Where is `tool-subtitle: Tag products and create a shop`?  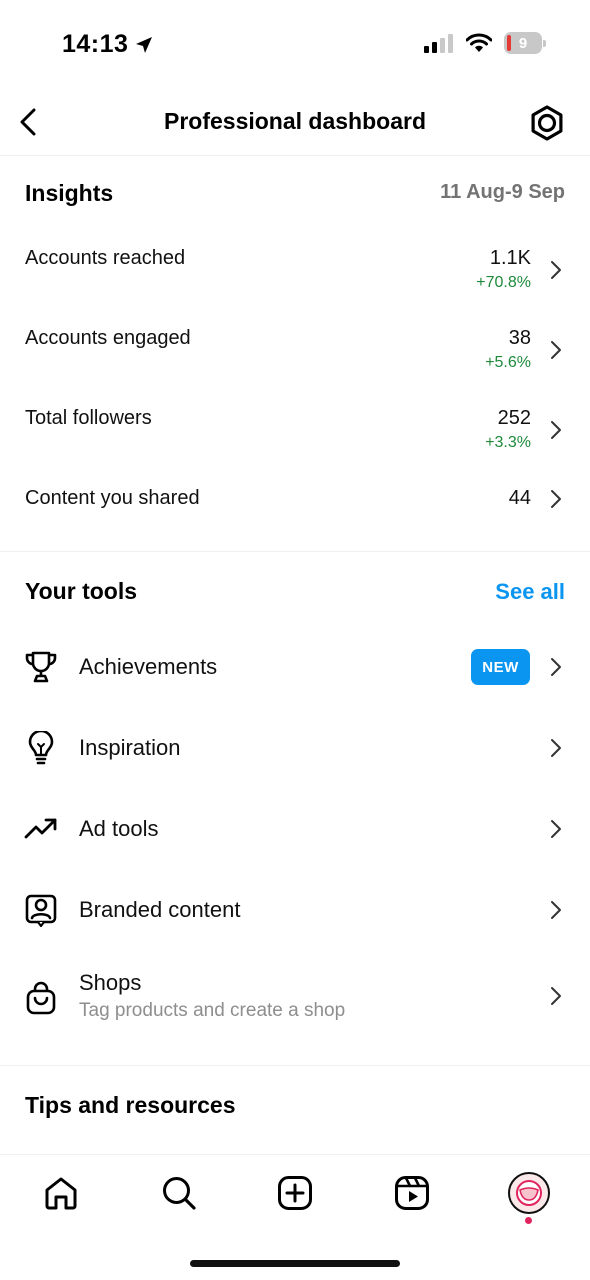
tool-subtitle: Tag products and create a shop is located at coordinates (212, 1010).